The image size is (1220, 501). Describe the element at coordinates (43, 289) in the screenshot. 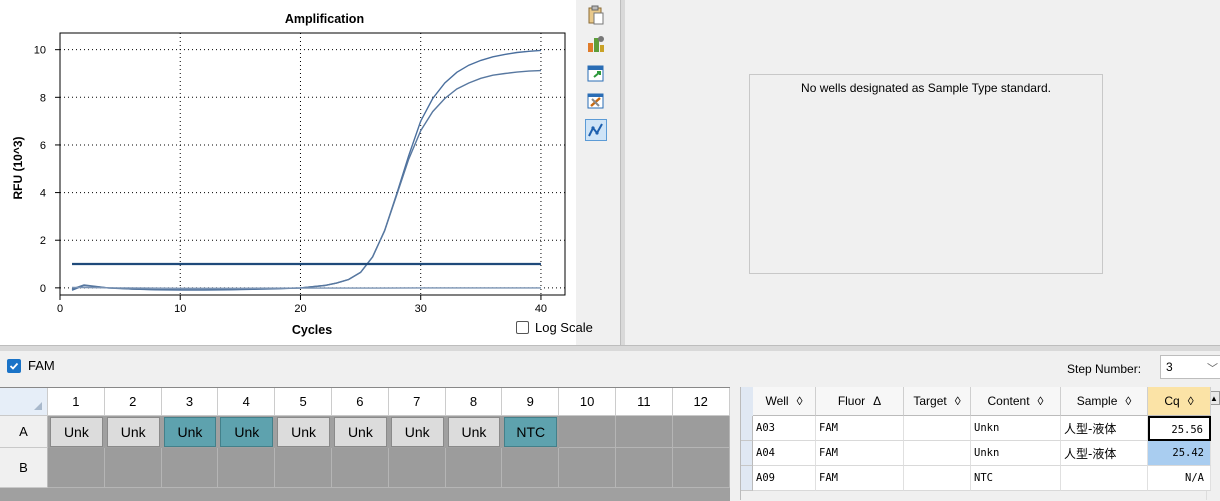

I see `y-tick-label: 0` at that location.